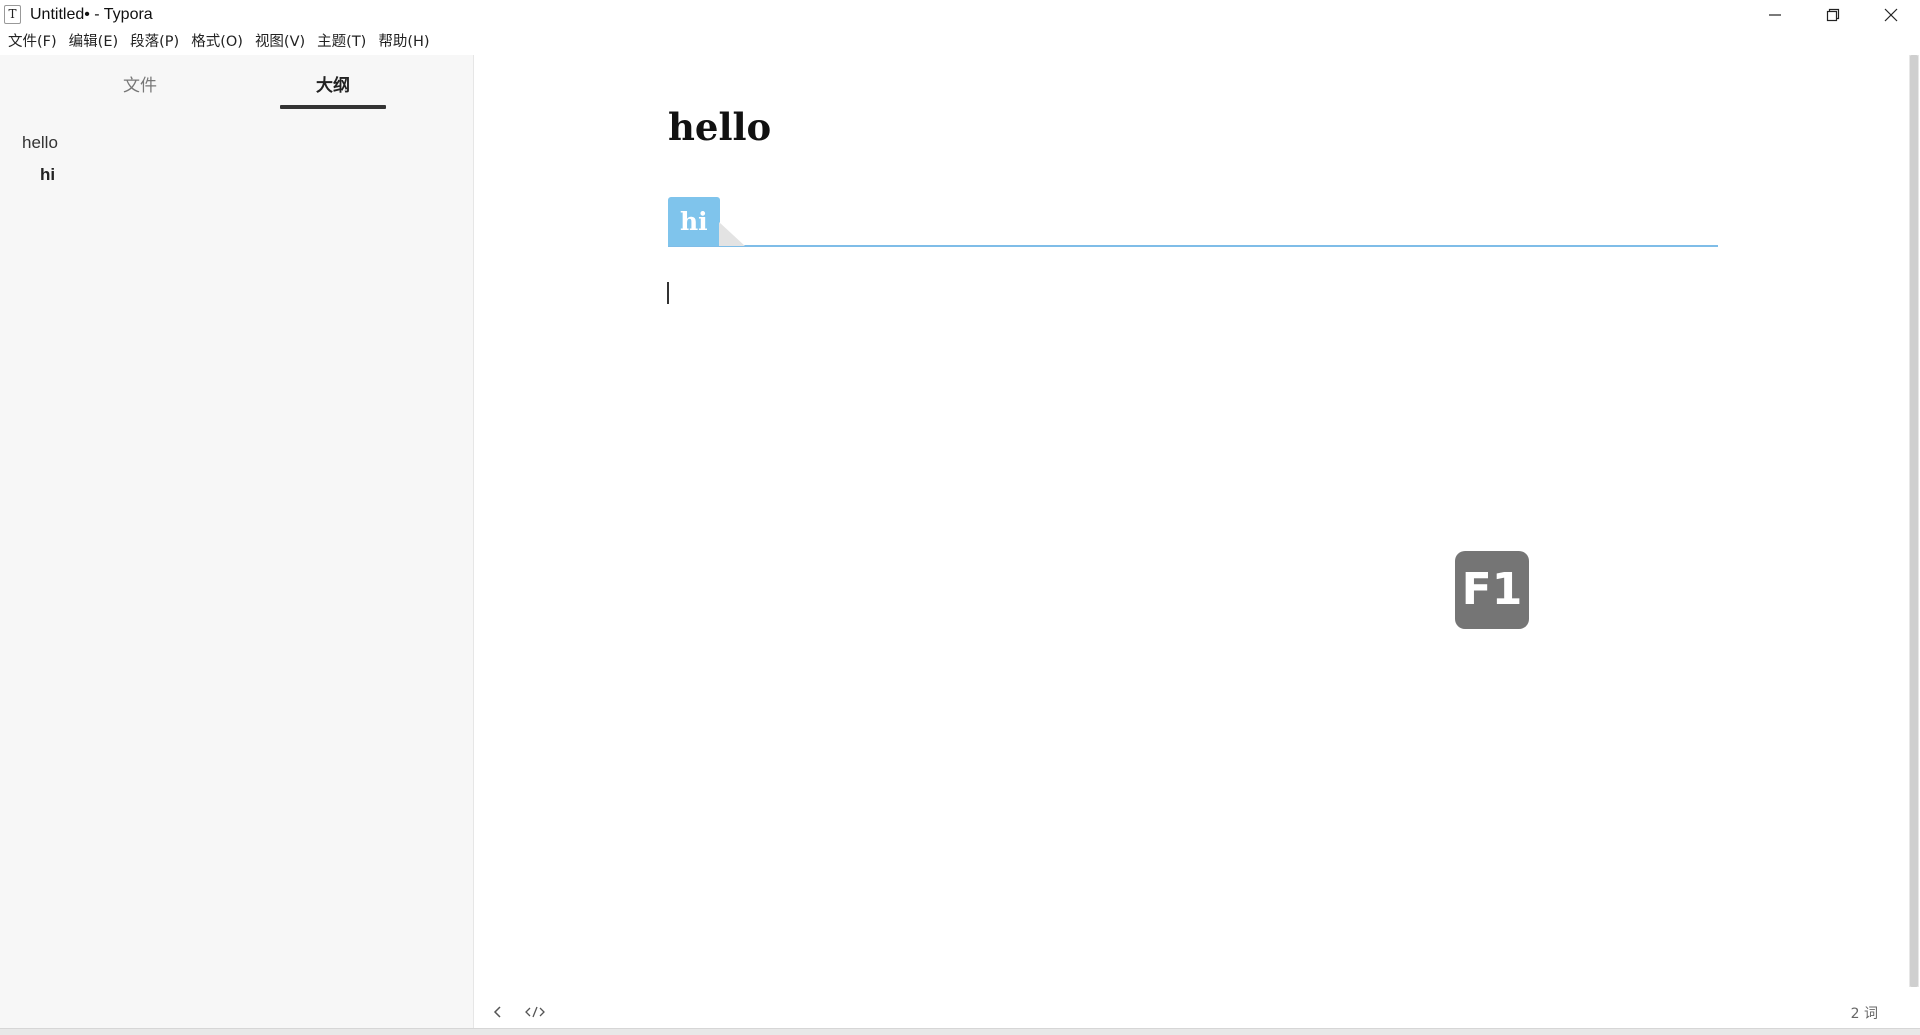 The height and width of the screenshot is (1035, 1920). I want to click on menu-theme: 主题(T), so click(341, 42).